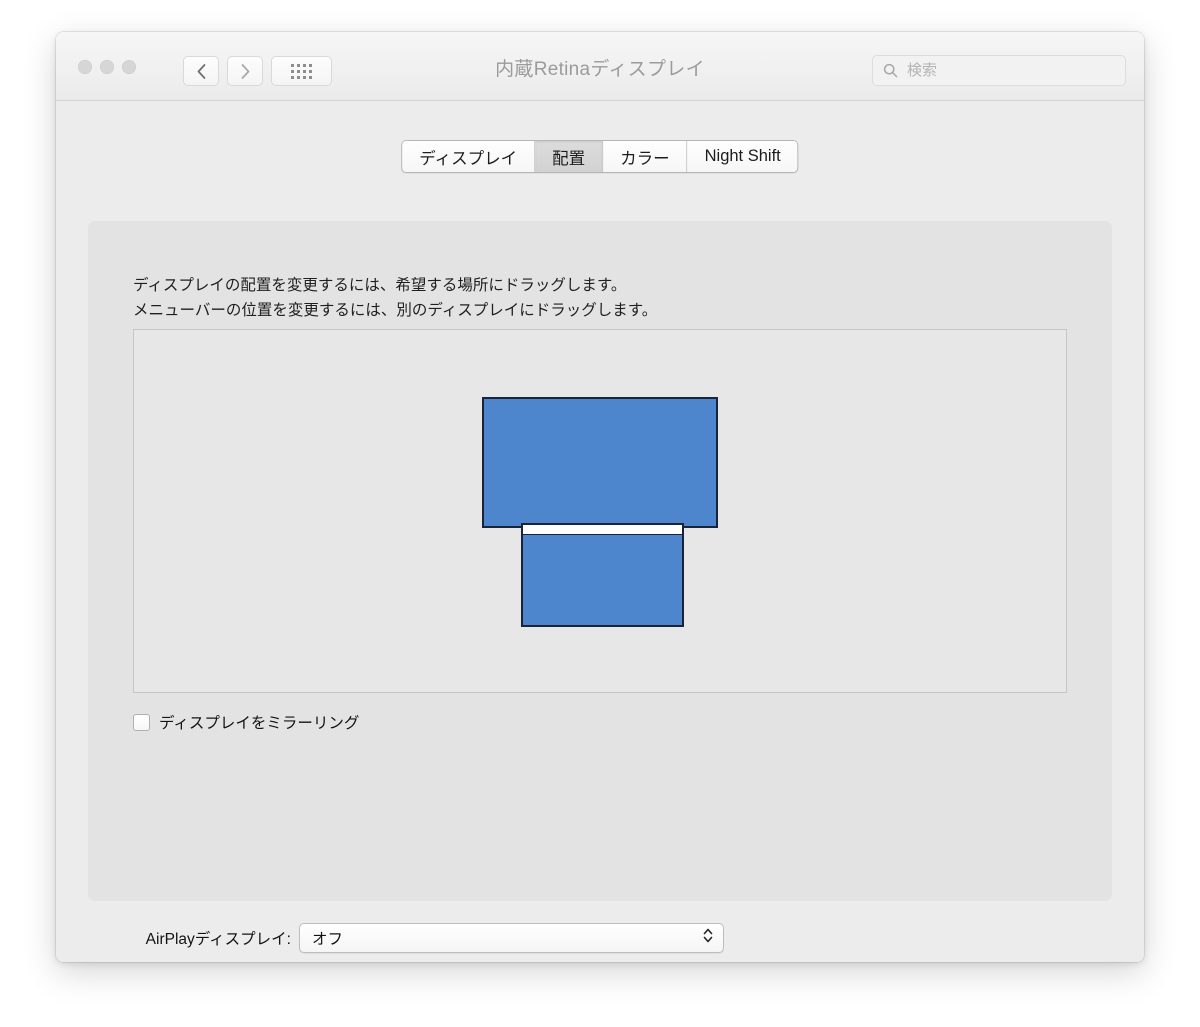 The height and width of the screenshot is (1027, 1200). What do you see at coordinates (141, 722) in the screenshot?
I see `mirror-displays-checkbox` at bounding box center [141, 722].